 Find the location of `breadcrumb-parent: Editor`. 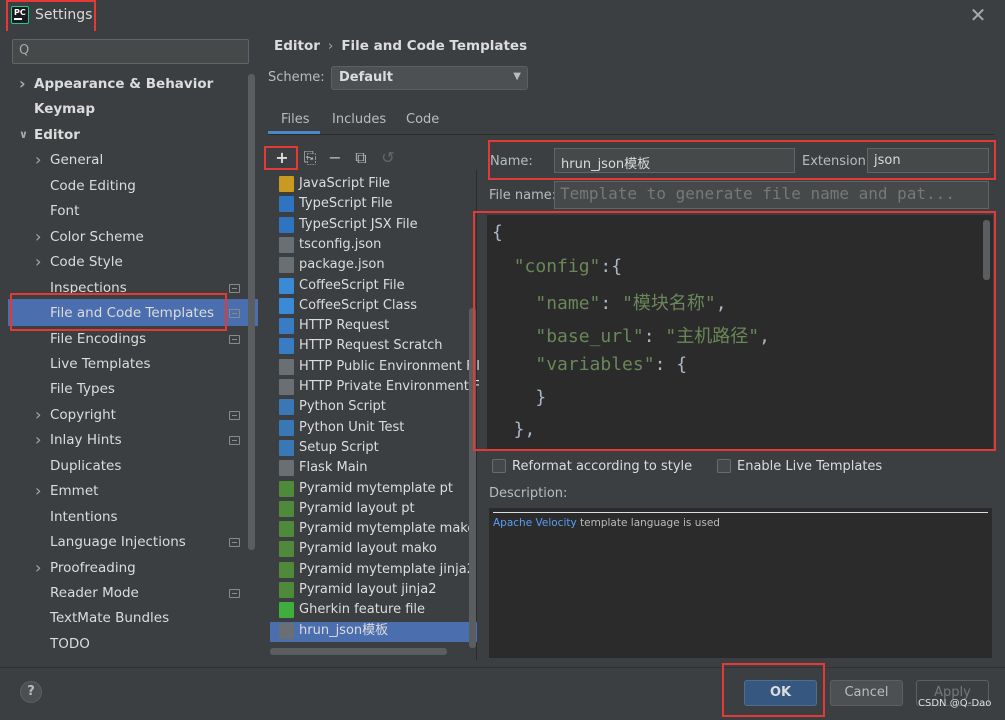

breadcrumb-parent: Editor is located at coordinates (297, 46).